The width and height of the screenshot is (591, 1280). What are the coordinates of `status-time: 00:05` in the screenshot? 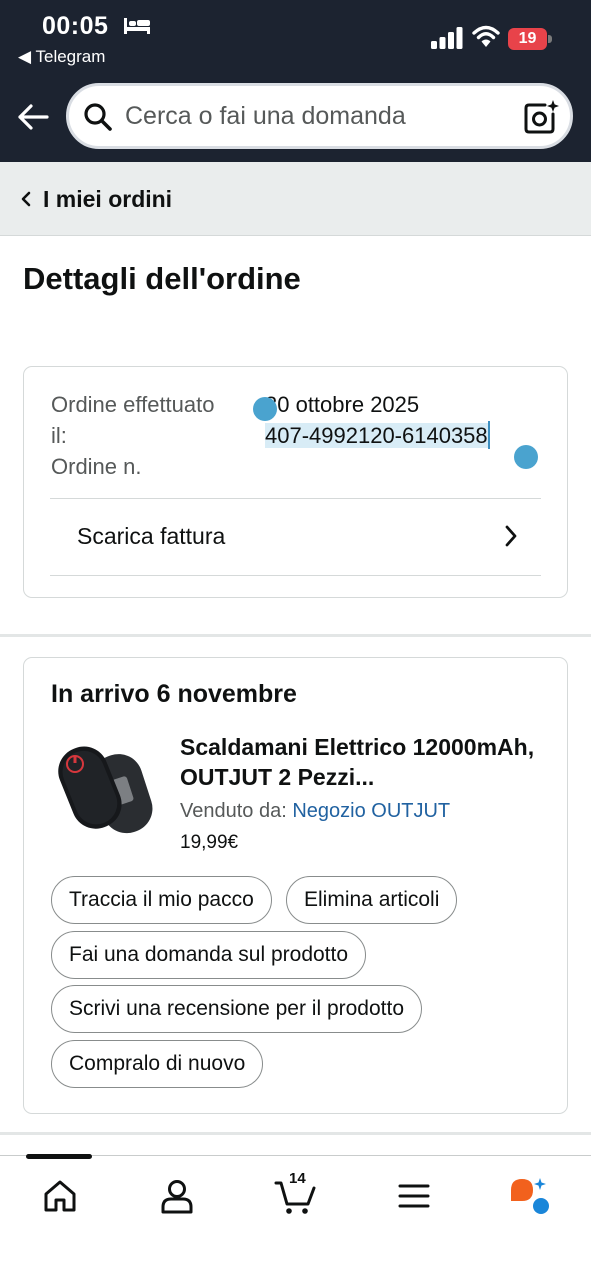 It's located at (75, 26).